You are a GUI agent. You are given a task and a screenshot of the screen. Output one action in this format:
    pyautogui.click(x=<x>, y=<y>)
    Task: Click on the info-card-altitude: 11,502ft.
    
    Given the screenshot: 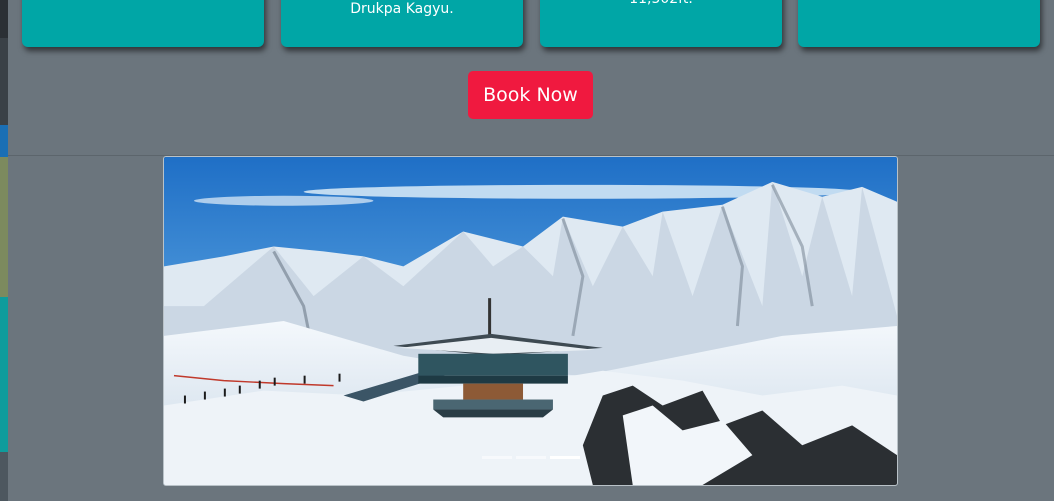 What is the action you would take?
    pyautogui.click(x=661, y=23)
    